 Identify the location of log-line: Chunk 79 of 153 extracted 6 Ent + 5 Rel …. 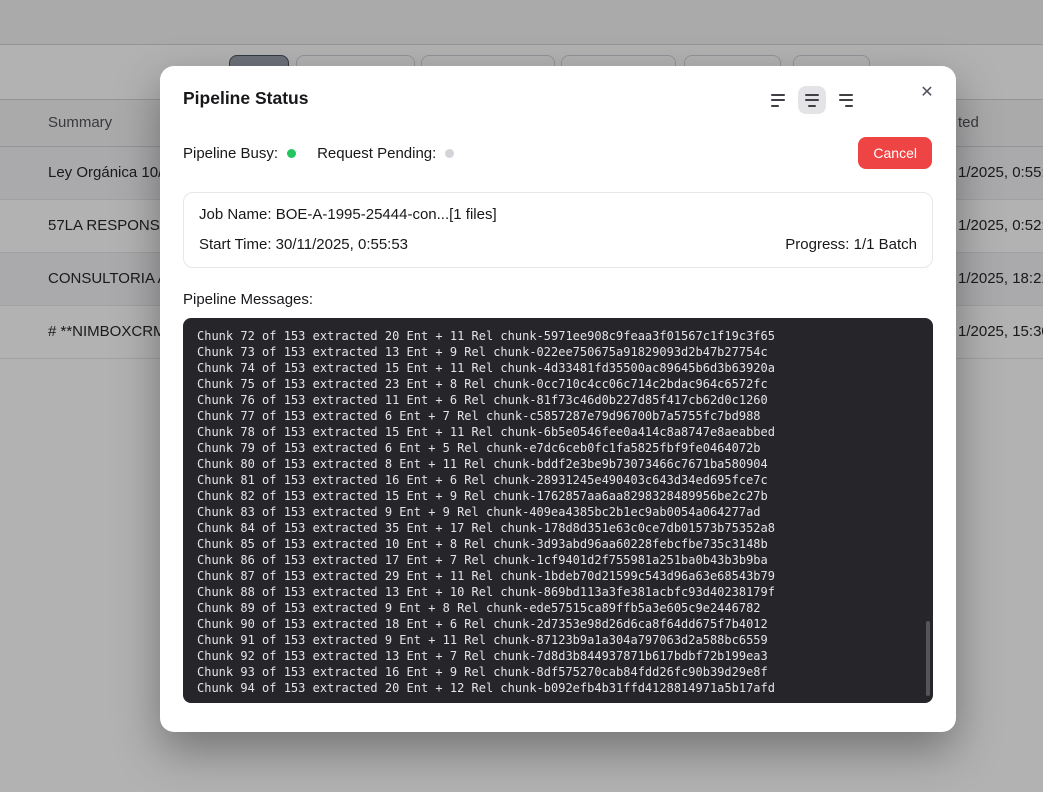
(479, 448).